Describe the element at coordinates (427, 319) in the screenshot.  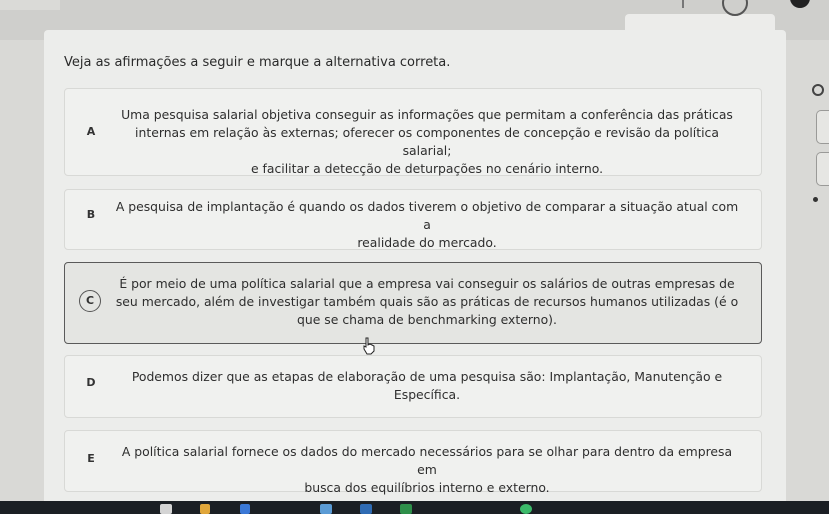
I see `option-text-line: que se chama de benchmarking externo).` at that location.